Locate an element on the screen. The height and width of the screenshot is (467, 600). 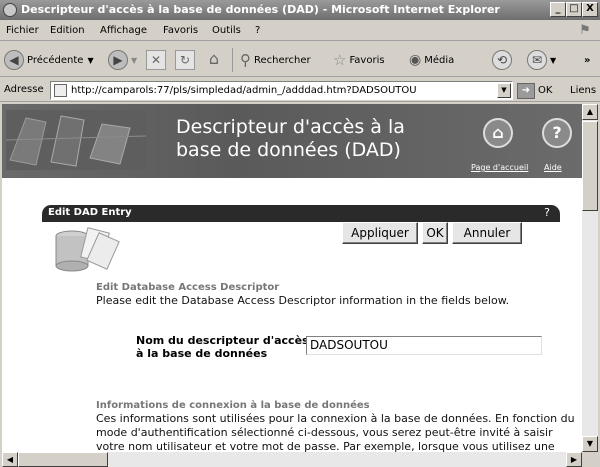
mail-button: ✉ ▼ is located at coordinates (541, 60).